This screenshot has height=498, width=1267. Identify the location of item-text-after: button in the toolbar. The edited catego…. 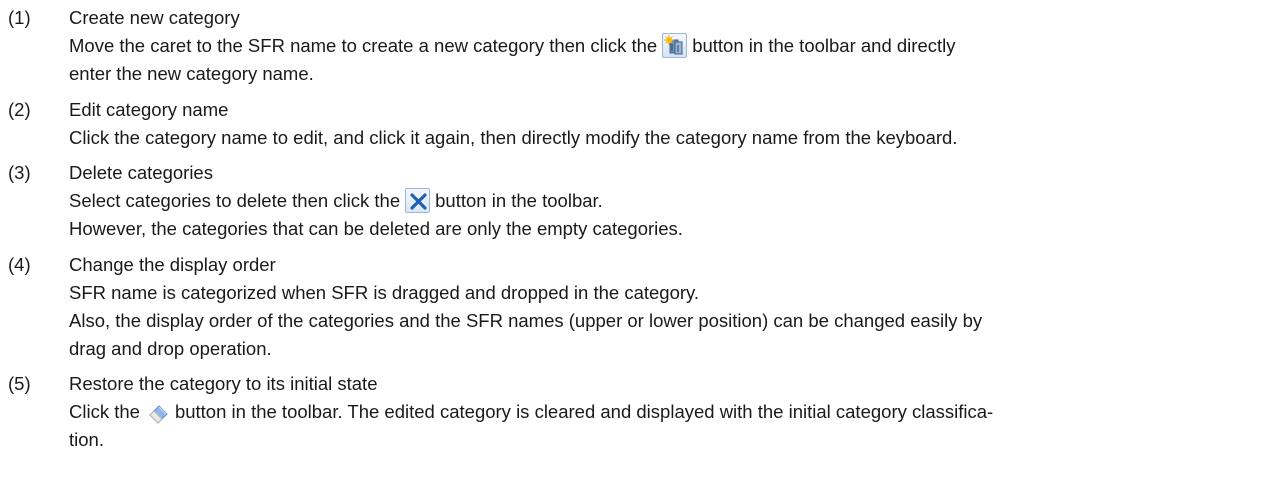
(584, 411).